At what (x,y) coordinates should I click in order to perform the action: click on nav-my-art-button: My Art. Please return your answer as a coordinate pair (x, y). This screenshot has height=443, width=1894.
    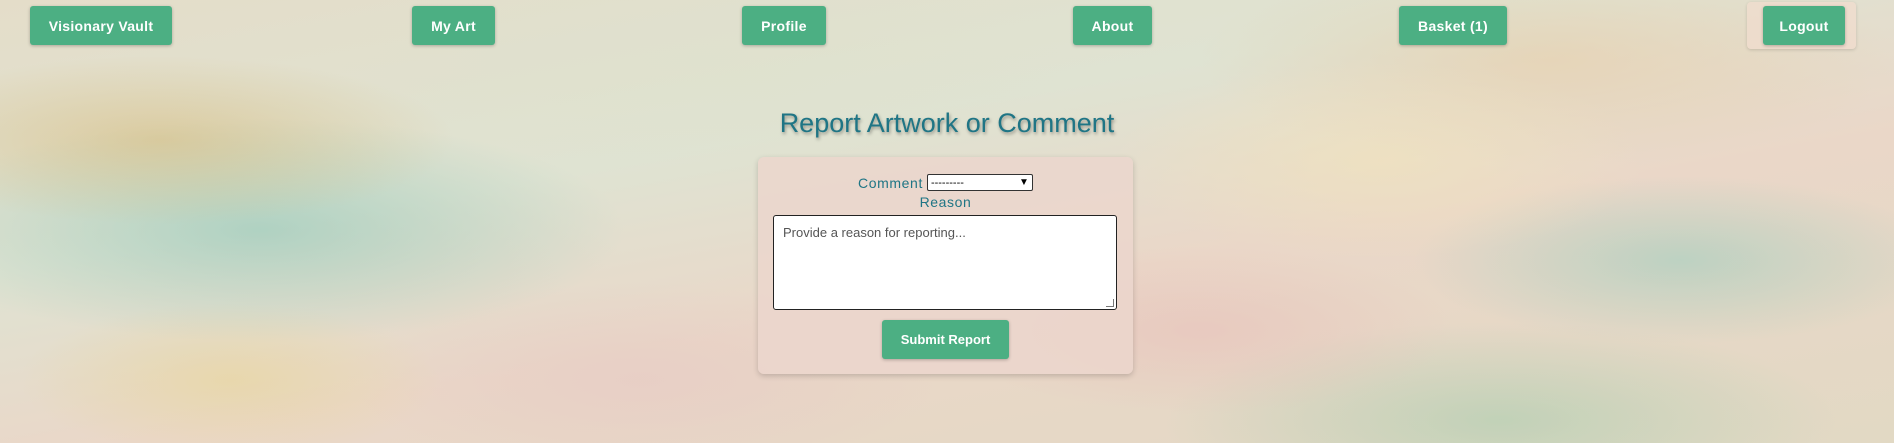
    Looking at the image, I should click on (453, 25).